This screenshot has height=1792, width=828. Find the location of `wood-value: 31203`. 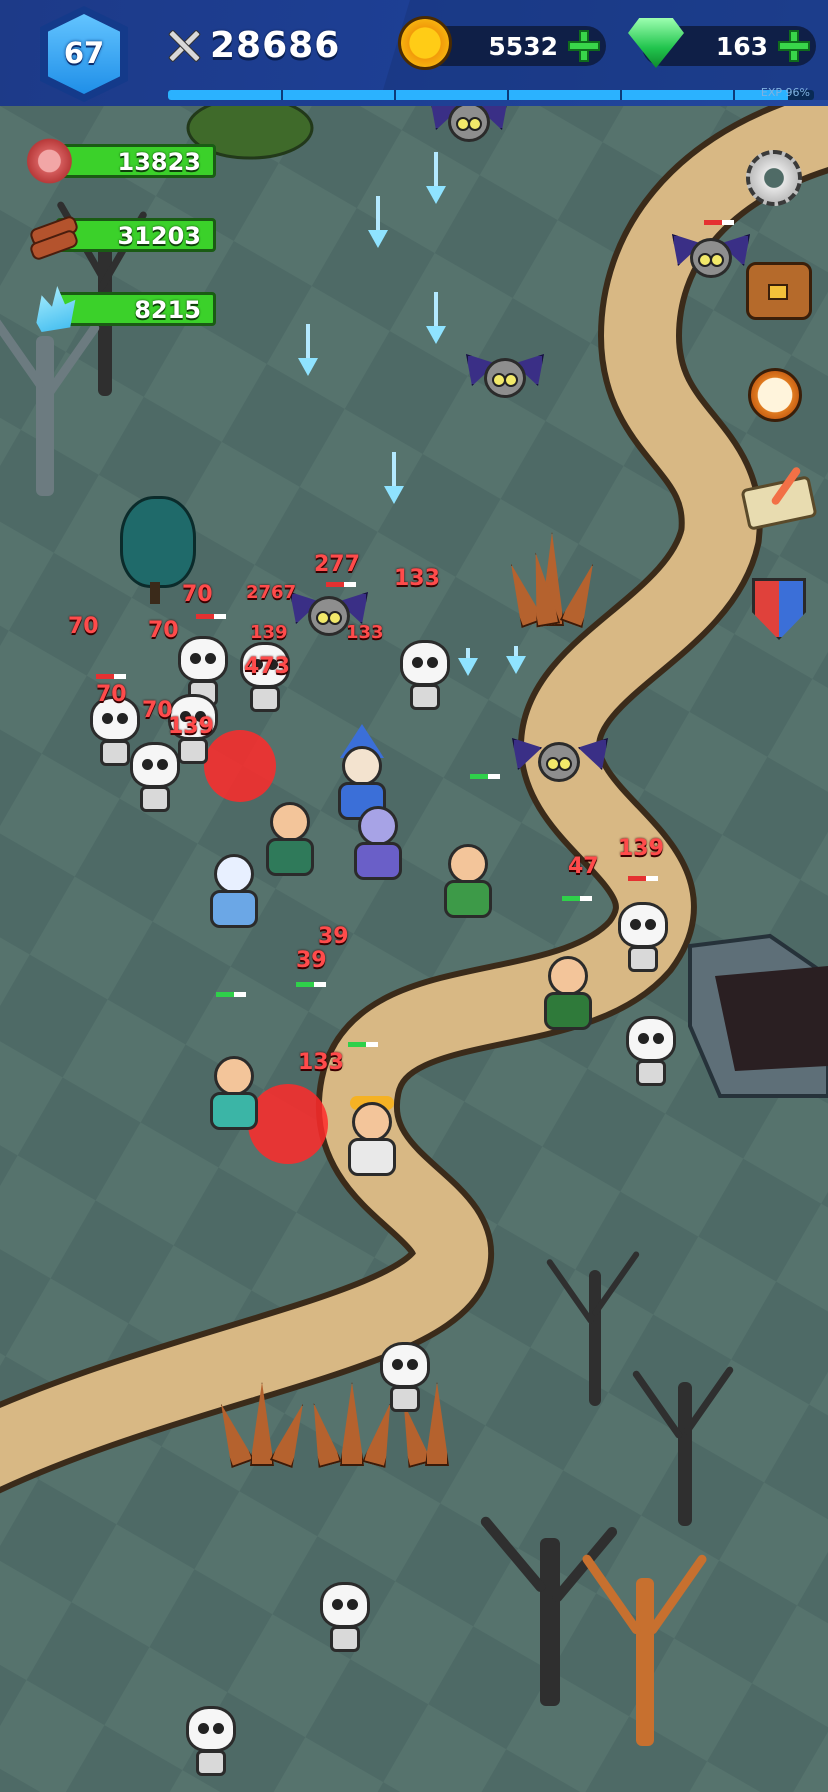

wood-value: 31203 is located at coordinates (159, 236).